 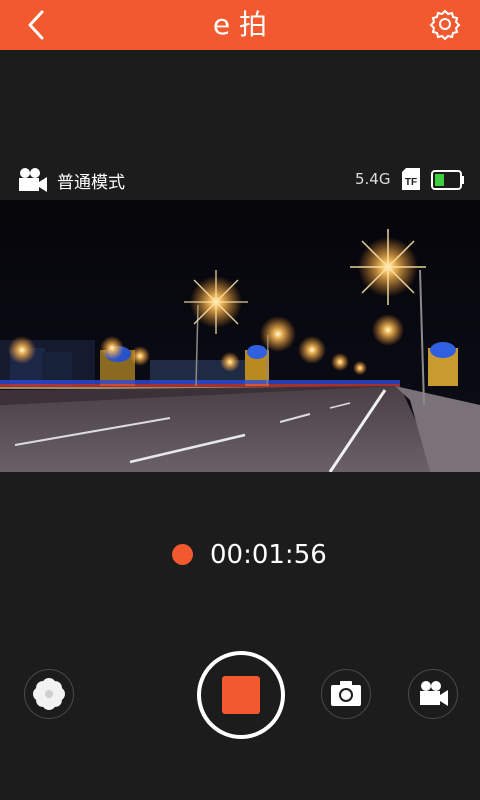 What do you see at coordinates (447, 180) in the screenshot?
I see `battery-icon` at bounding box center [447, 180].